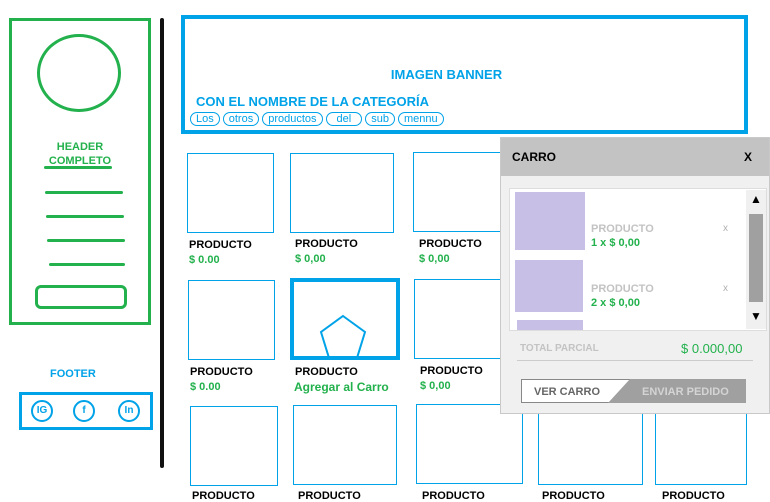 The width and height of the screenshot is (770, 502). Describe the element at coordinates (80, 171) in the screenshot. I see `sidebar: HEADER COMPLETO` at that location.